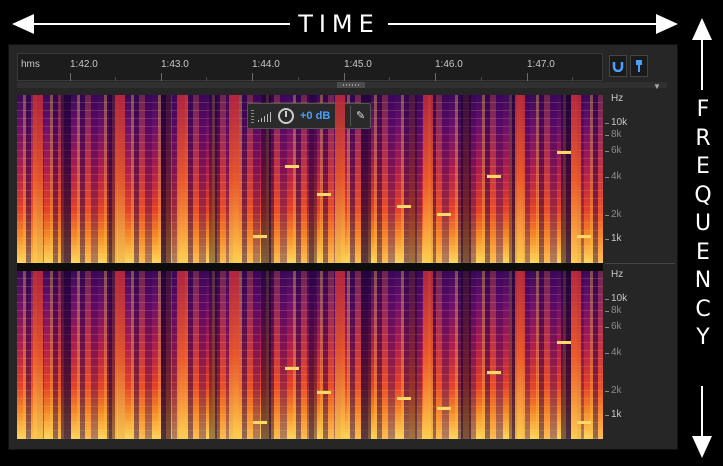 The image size is (723, 466). I want to click on marker-pin-icon, so click(639, 66).